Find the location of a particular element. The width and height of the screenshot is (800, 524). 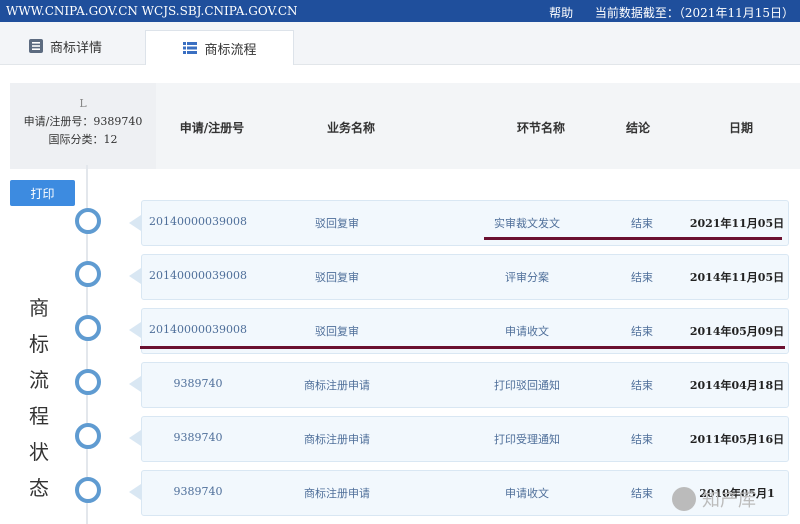

table-row: 9389740 商标注册申请 打印驳回通知 结束 2014年04月18日 is located at coordinates (465, 385).